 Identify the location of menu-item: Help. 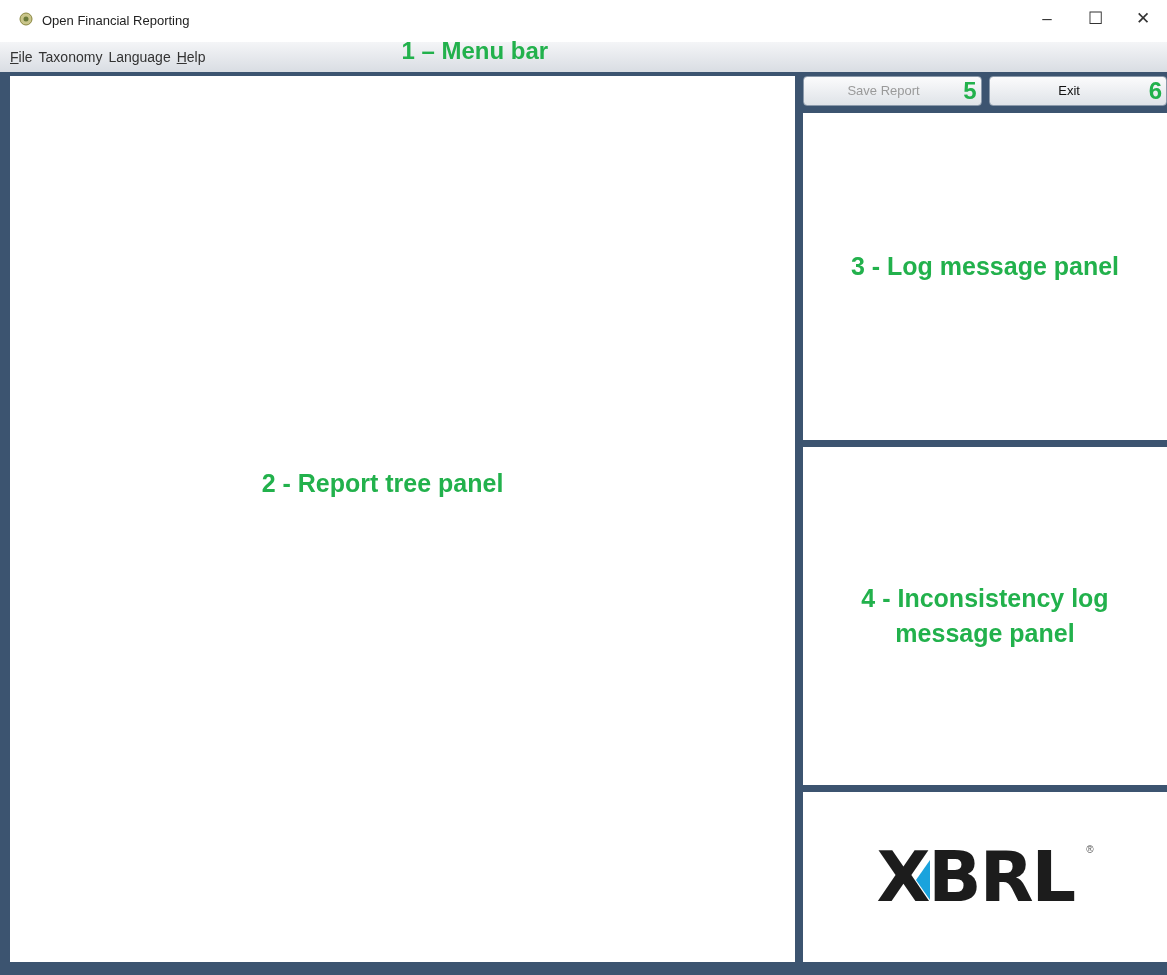
(191, 57).